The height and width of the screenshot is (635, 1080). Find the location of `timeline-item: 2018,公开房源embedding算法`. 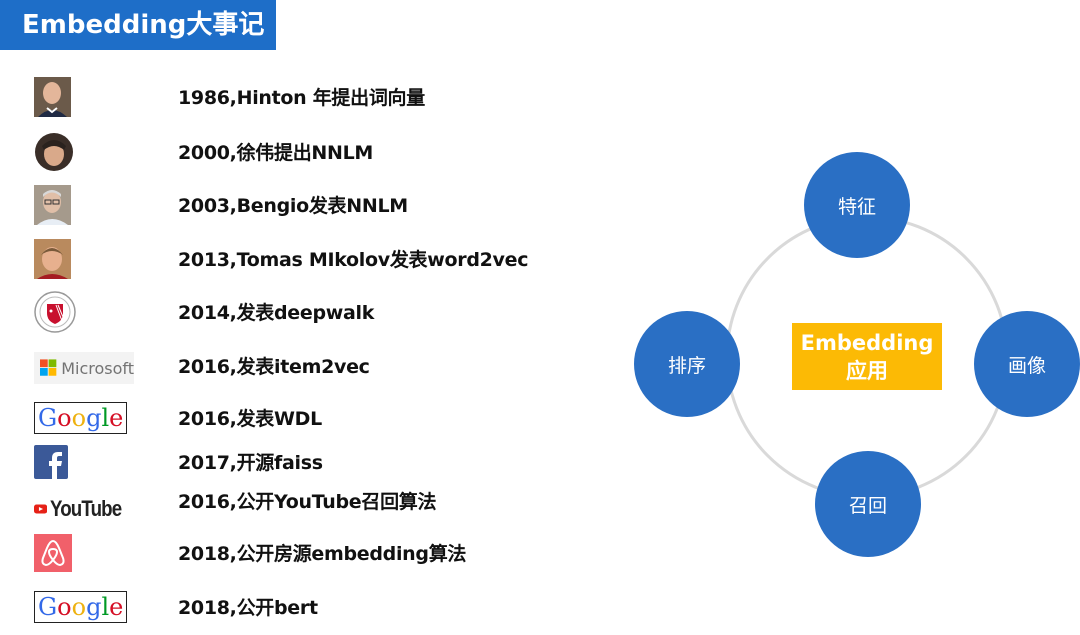

timeline-item: 2018,公开房源embedding算法 is located at coordinates (300, 554).